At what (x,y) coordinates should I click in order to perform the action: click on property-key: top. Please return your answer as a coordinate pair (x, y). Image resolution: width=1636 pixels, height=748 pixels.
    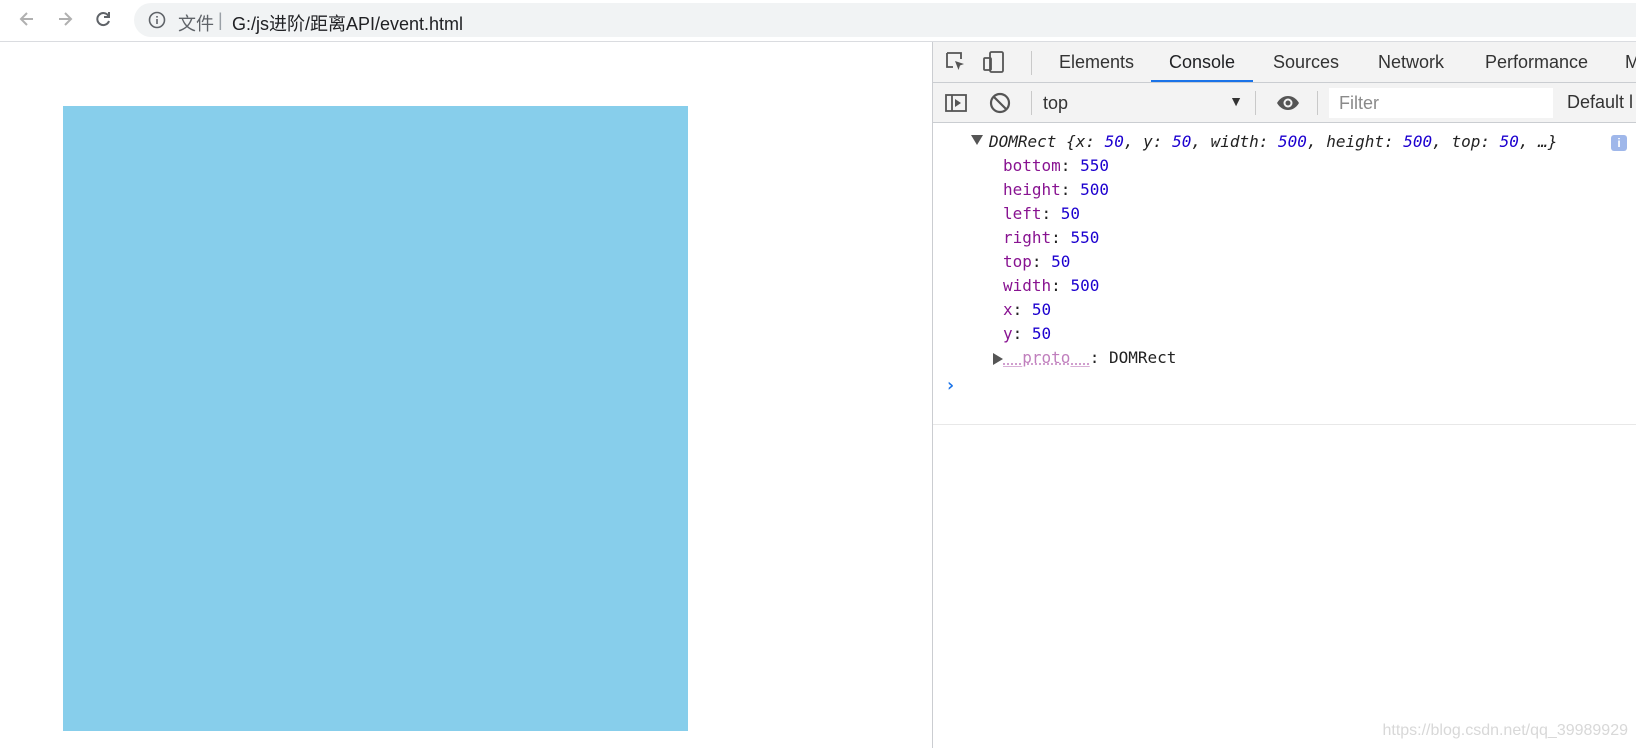
    Looking at the image, I should click on (1017, 261).